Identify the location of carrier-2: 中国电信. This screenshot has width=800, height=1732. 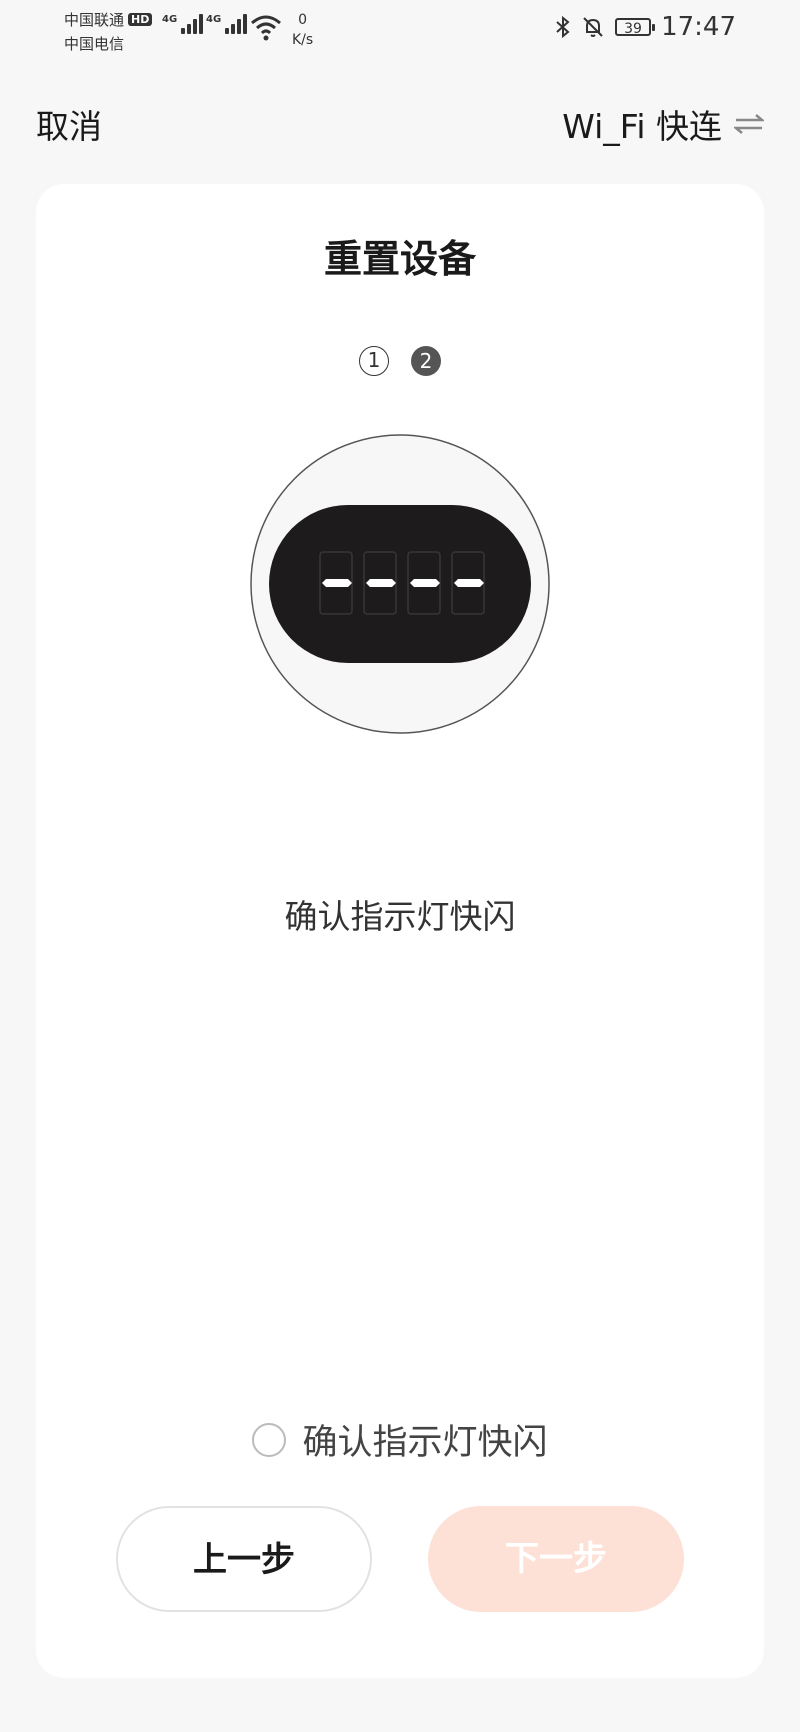
(94, 44).